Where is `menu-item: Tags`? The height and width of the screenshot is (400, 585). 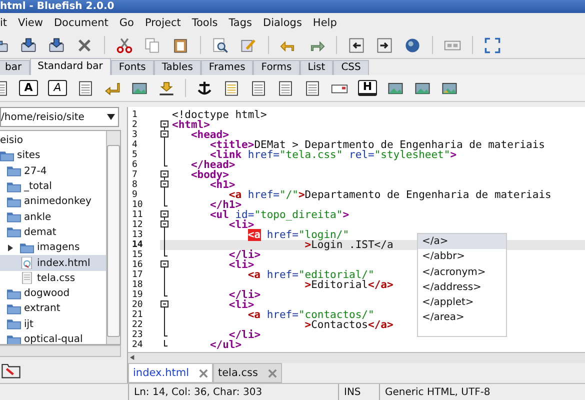 menu-item: Tags is located at coordinates (240, 23).